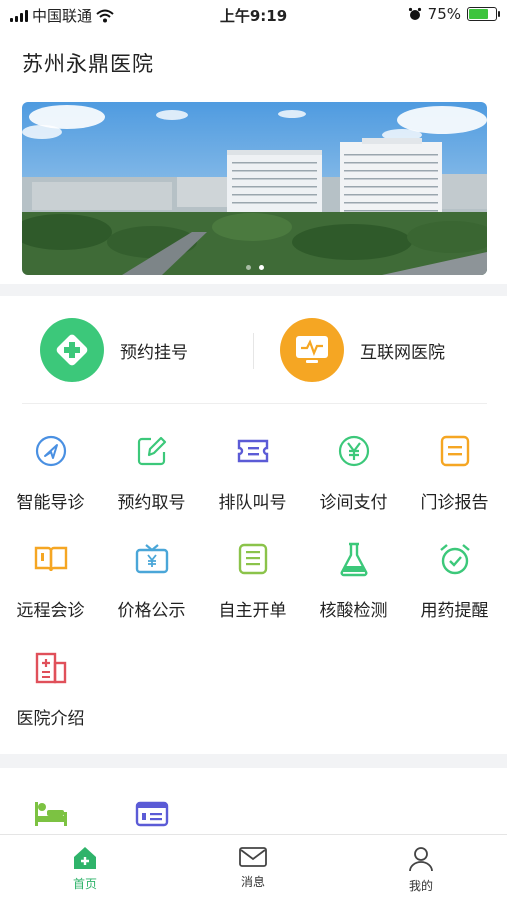 Image resolution: width=507 pixels, height=900 pixels. What do you see at coordinates (152, 816) in the screenshot?
I see `id-card-icon` at bounding box center [152, 816].